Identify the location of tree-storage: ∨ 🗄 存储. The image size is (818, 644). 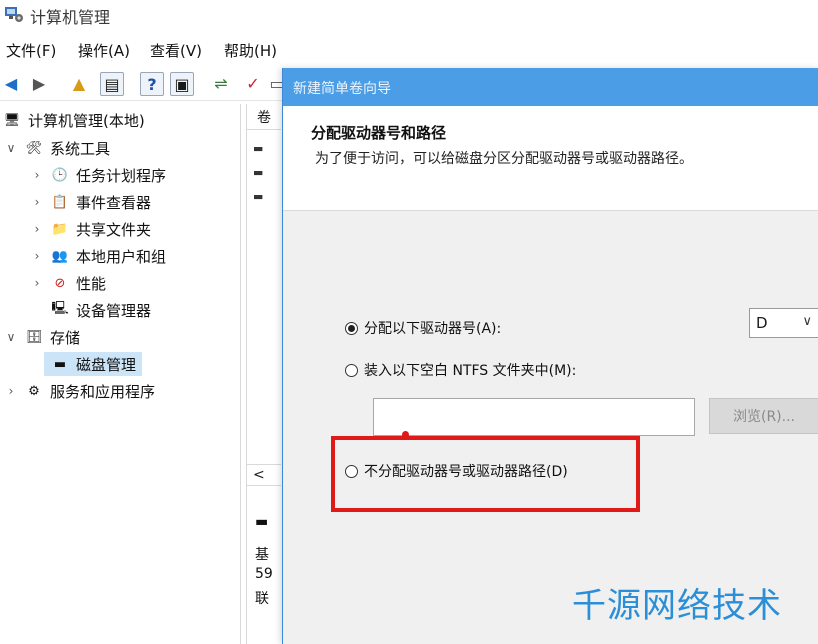
(42, 337).